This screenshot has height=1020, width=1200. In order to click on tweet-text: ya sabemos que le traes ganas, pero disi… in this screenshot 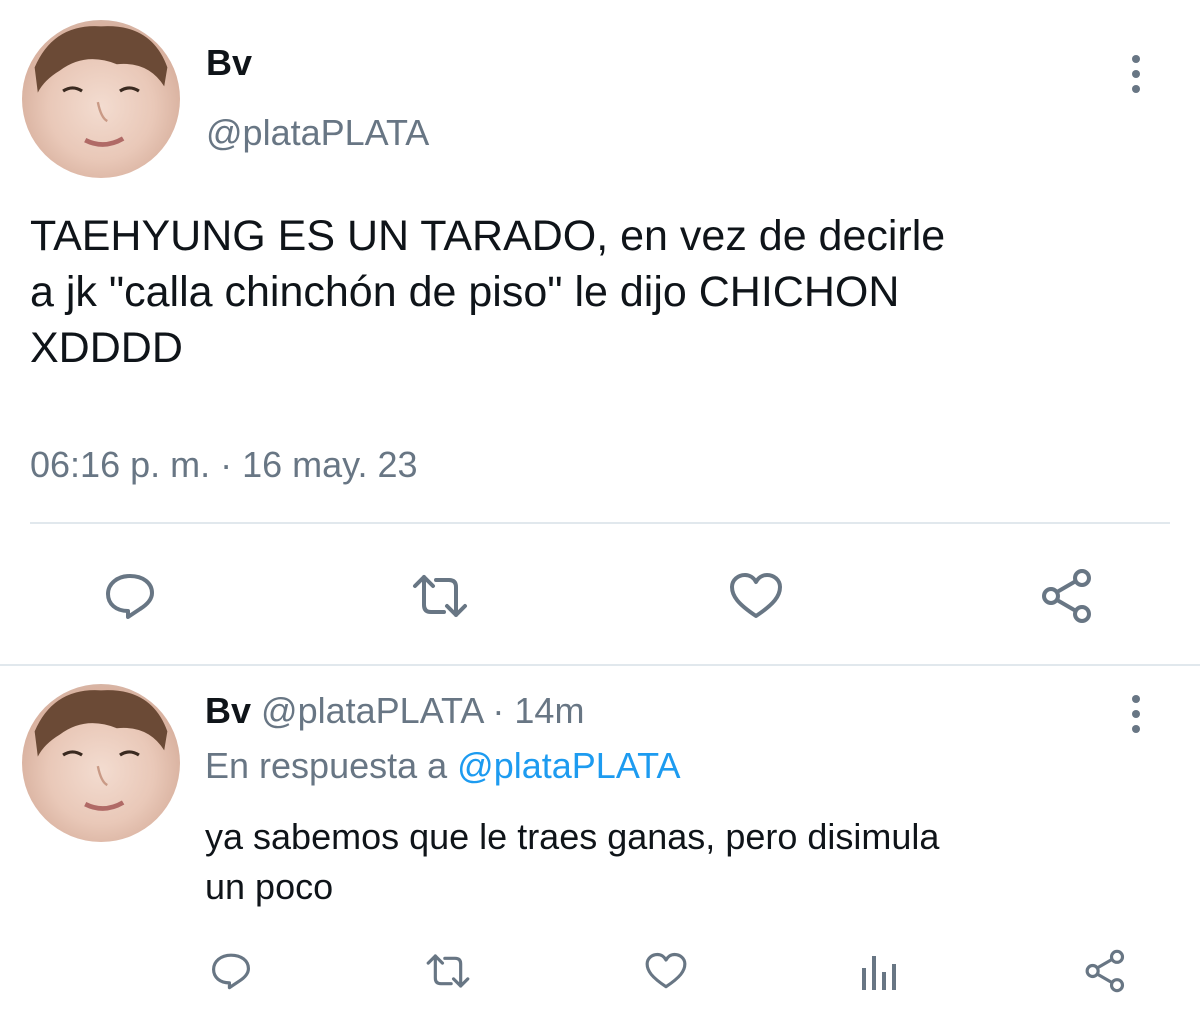, I will do `click(685, 862)`.